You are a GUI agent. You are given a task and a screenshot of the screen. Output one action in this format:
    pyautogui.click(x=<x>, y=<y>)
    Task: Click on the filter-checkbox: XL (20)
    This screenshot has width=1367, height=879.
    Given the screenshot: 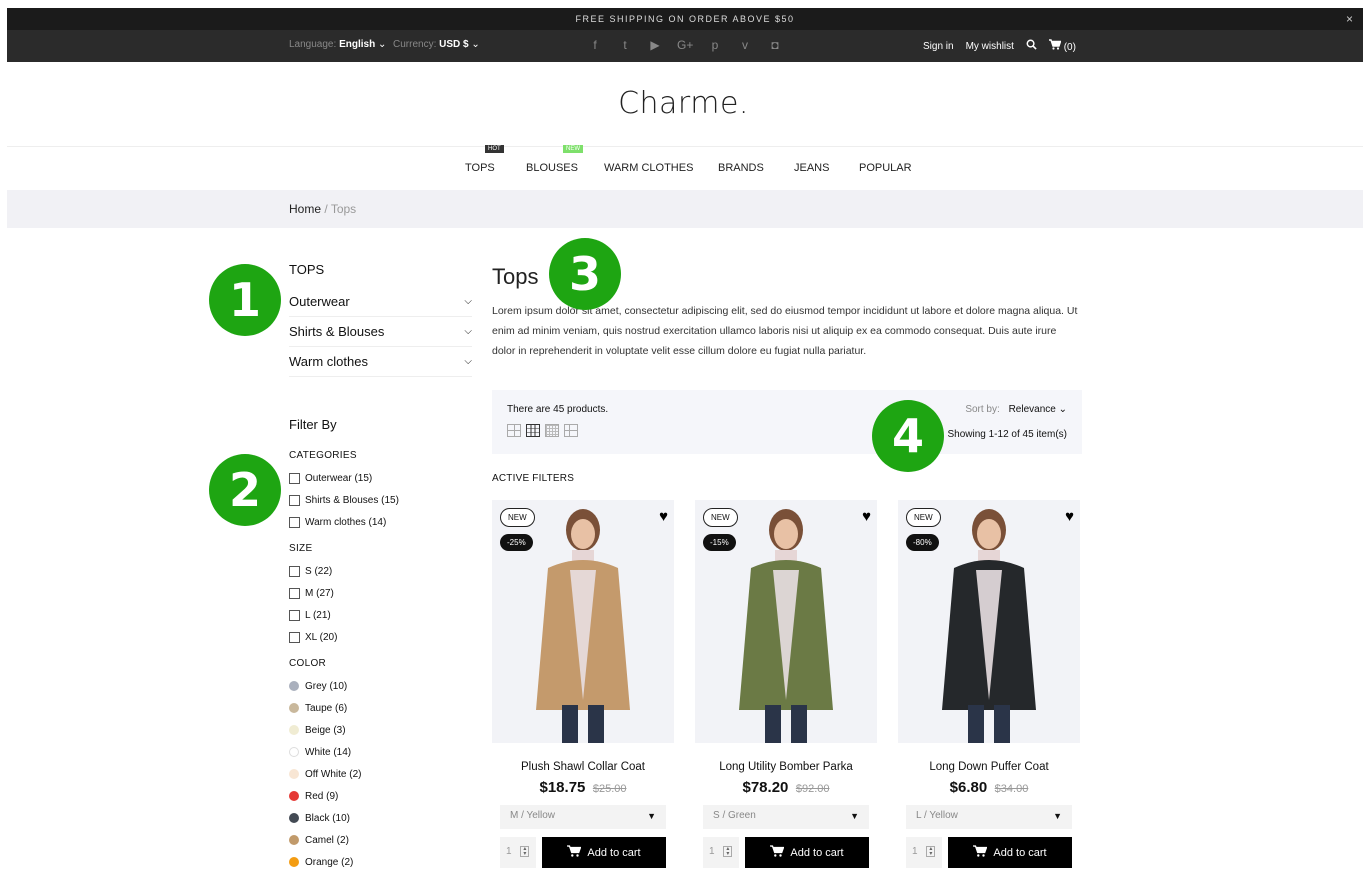 What is the action you would take?
    pyautogui.click(x=380, y=637)
    